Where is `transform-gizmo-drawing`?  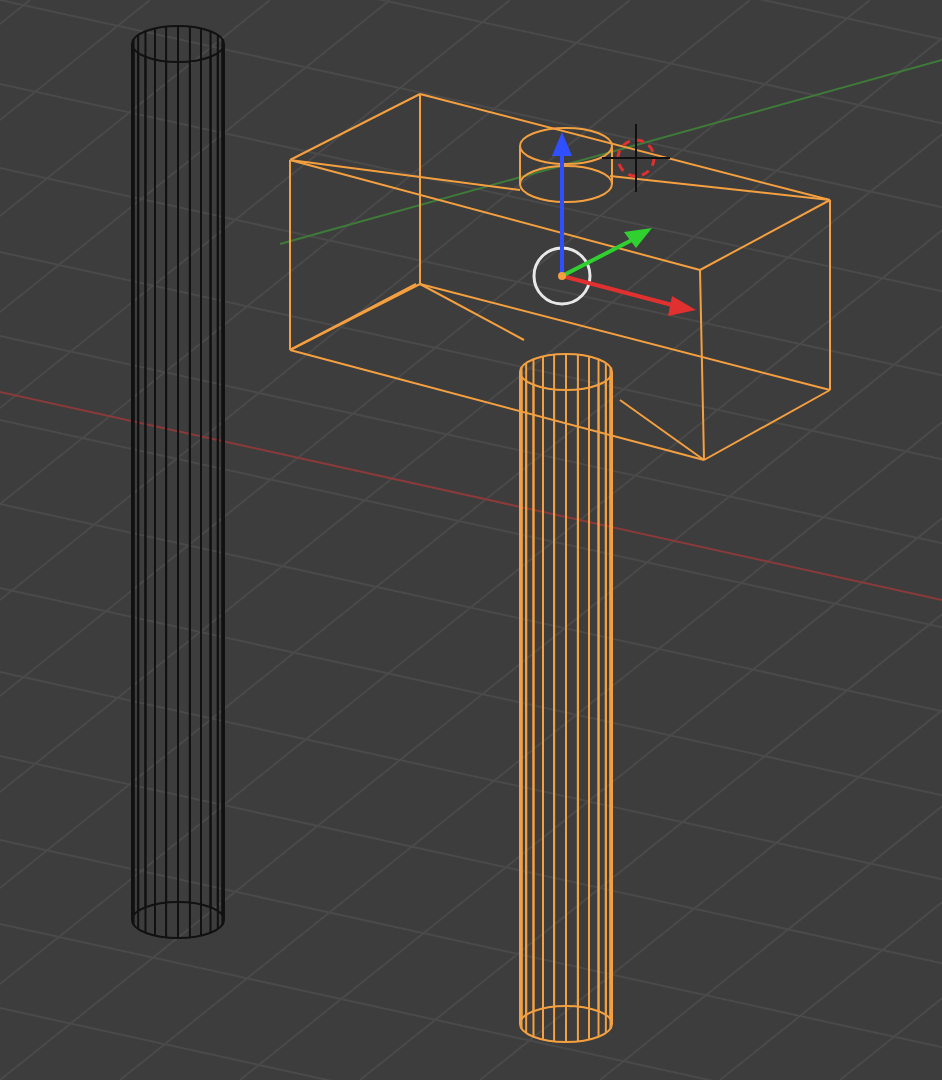
transform-gizmo-drawing is located at coordinates (614, 224).